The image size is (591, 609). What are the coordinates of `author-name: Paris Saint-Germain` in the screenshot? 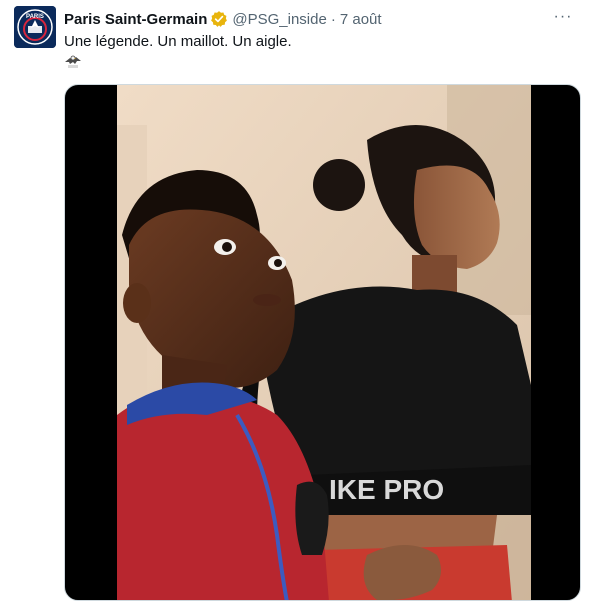 It's located at (135, 19).